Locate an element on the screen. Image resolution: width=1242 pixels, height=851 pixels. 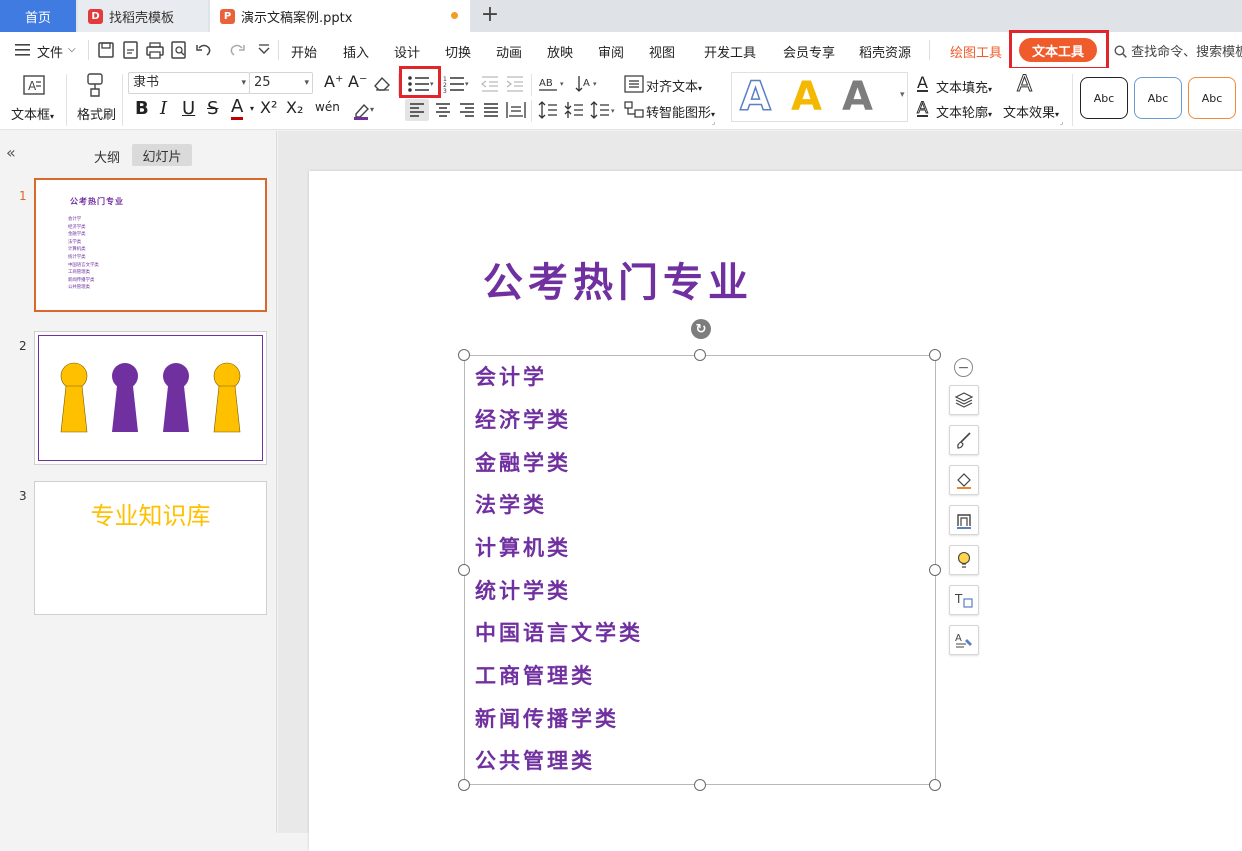
paragraph-group-launcher-icon: ⌟ is located at coordinates (713, 122).